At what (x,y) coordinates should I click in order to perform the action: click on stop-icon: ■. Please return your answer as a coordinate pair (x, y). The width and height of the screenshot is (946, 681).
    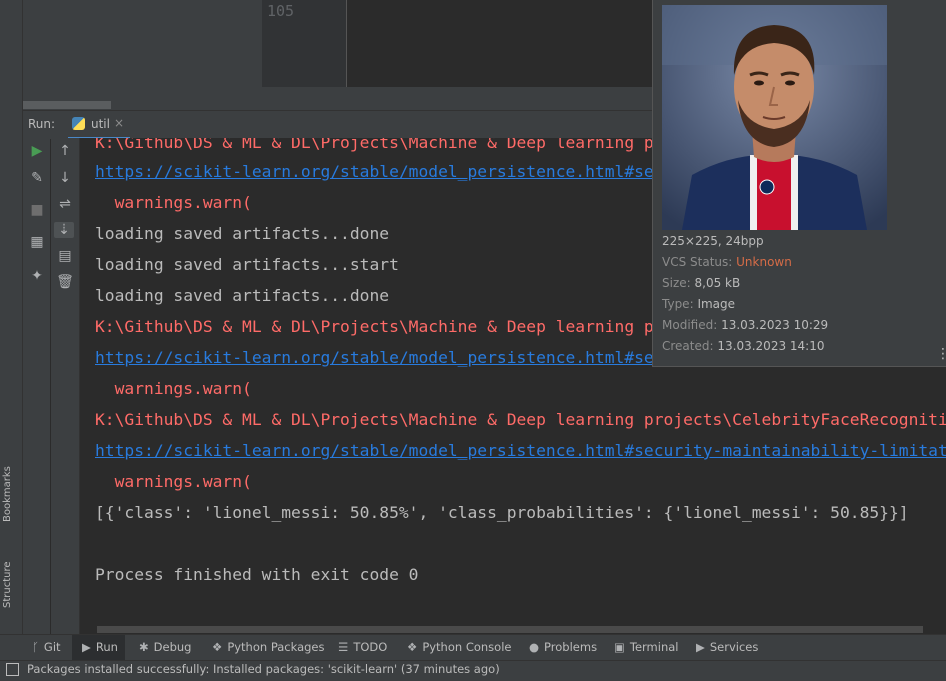
    Looking at the image, I should click on (37, 210).